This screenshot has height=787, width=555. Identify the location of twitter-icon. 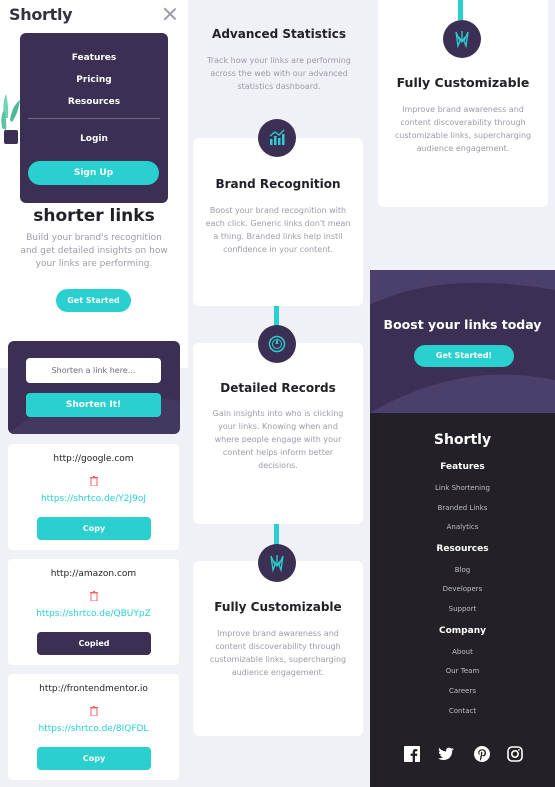
(446, 754).